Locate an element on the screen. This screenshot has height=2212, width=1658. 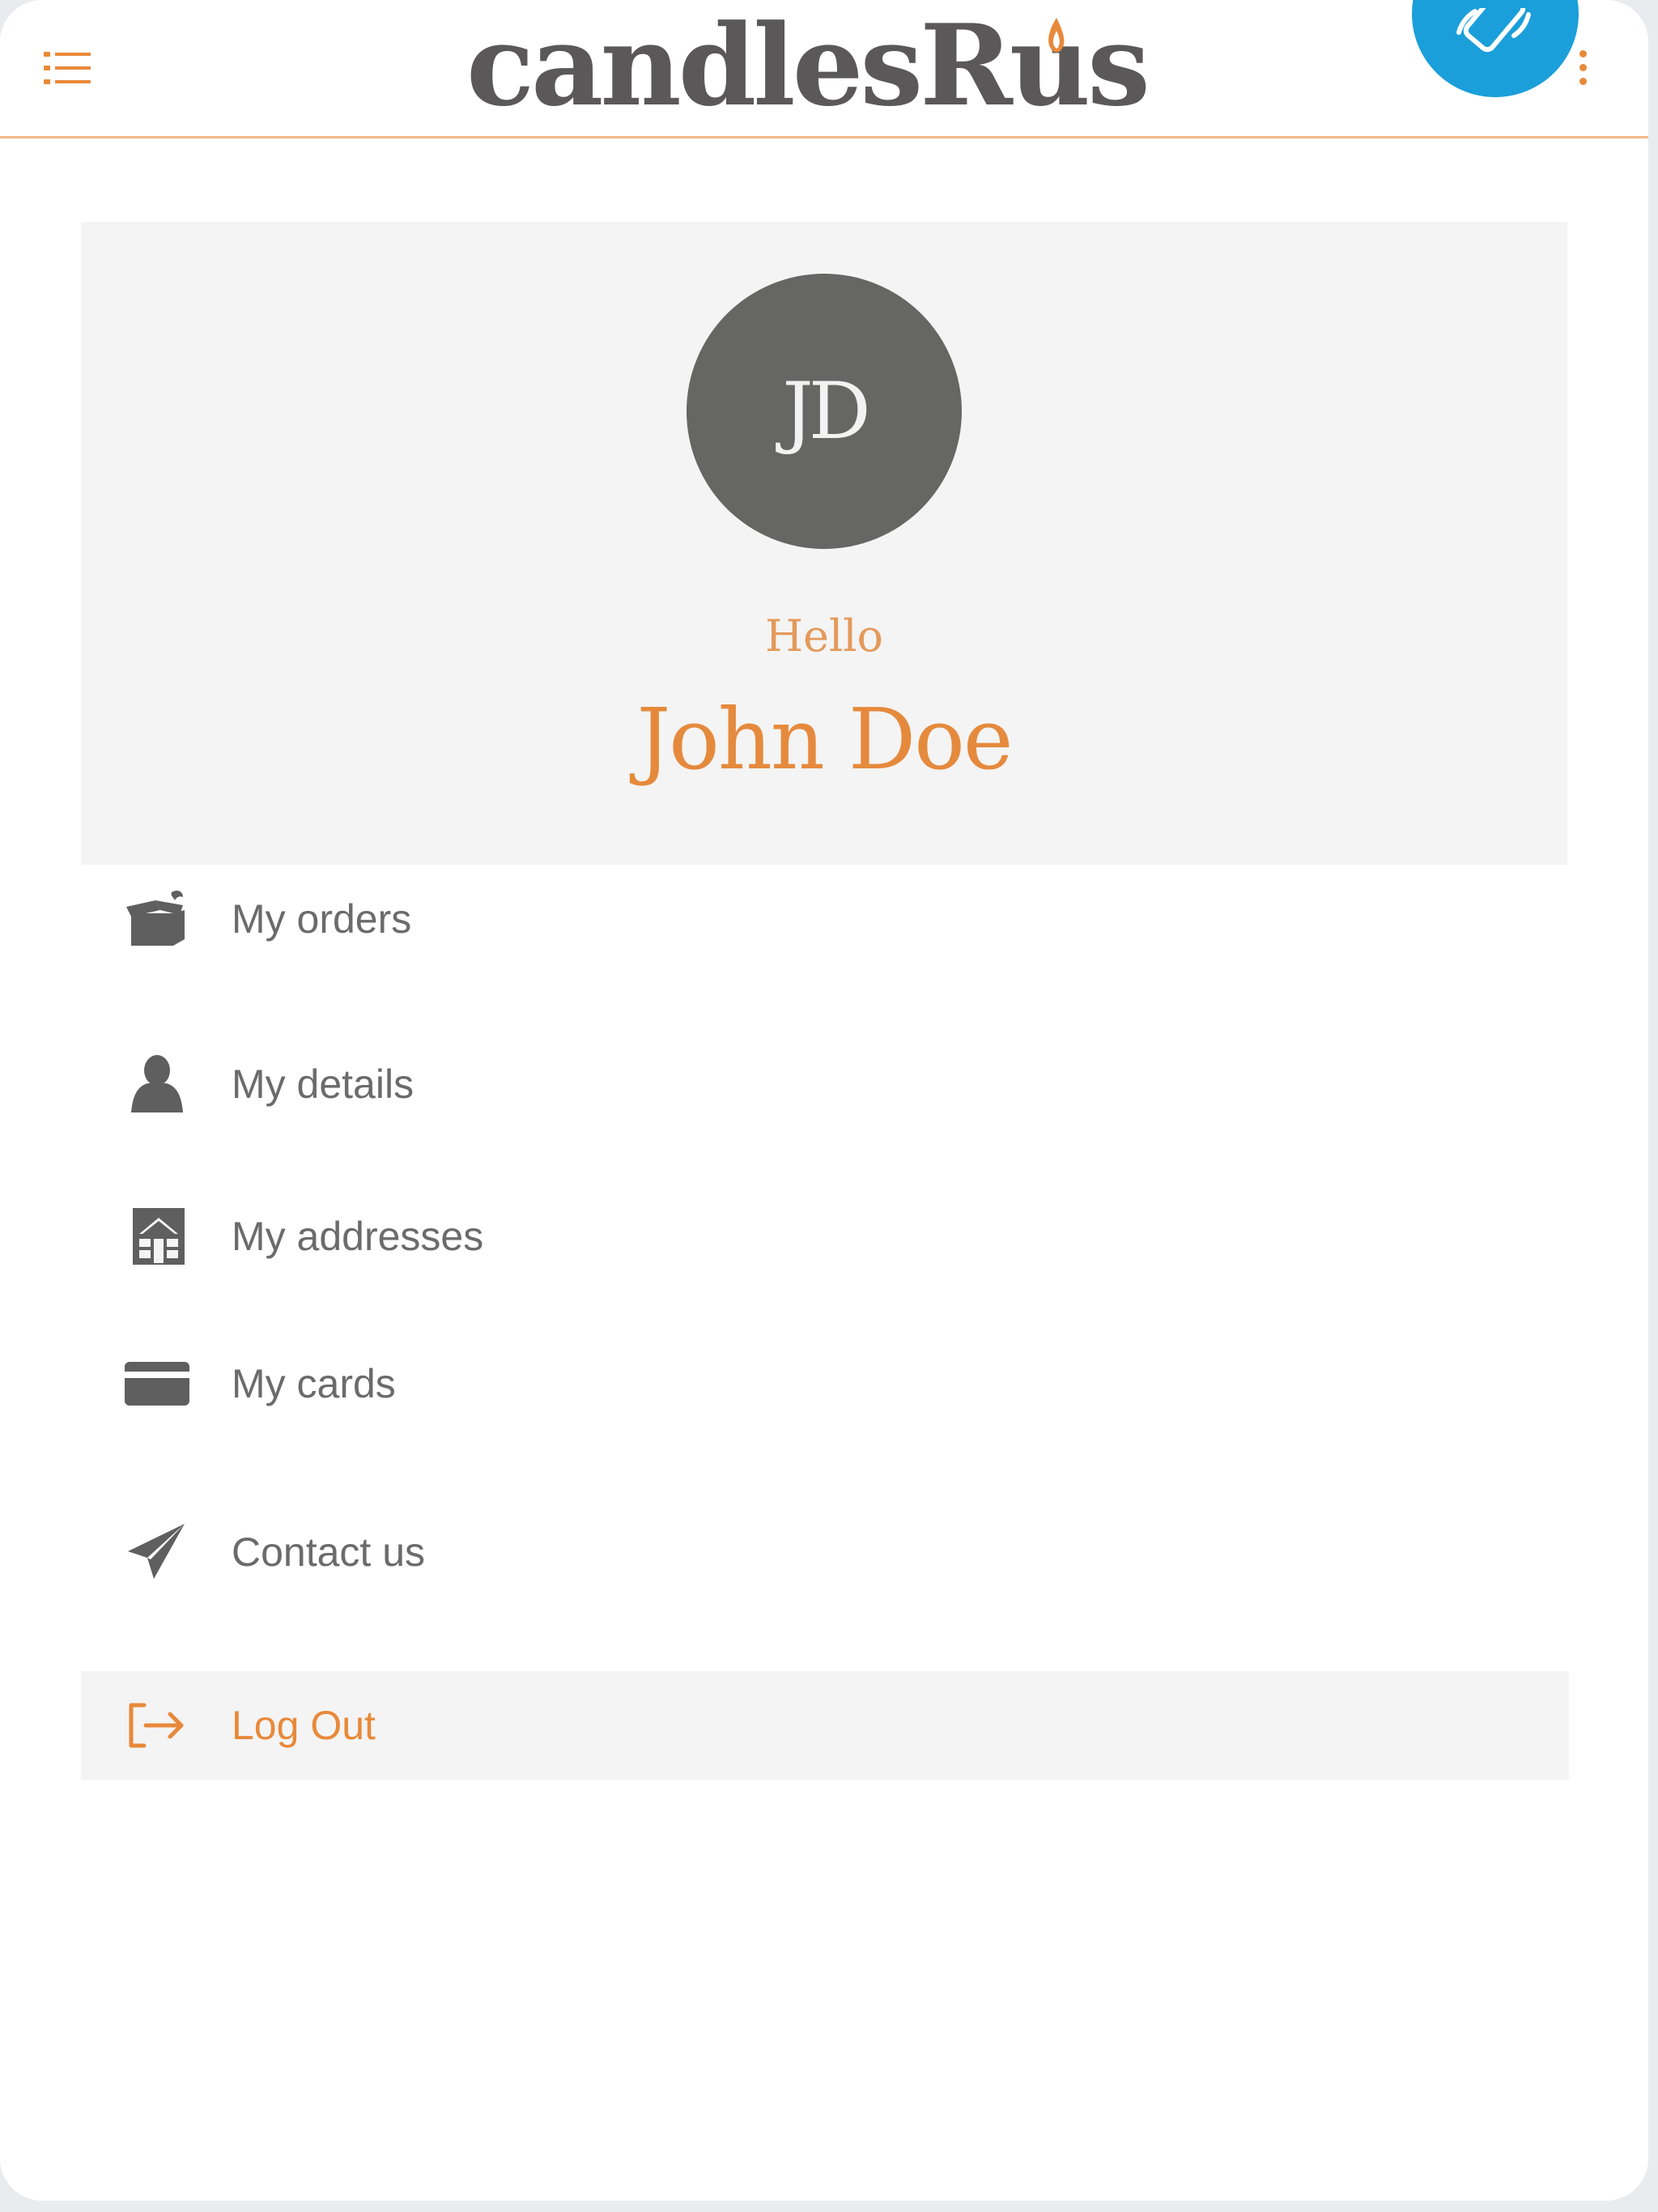
menu-item-contact-us: Contact us is located at coordinates (825, 1552).